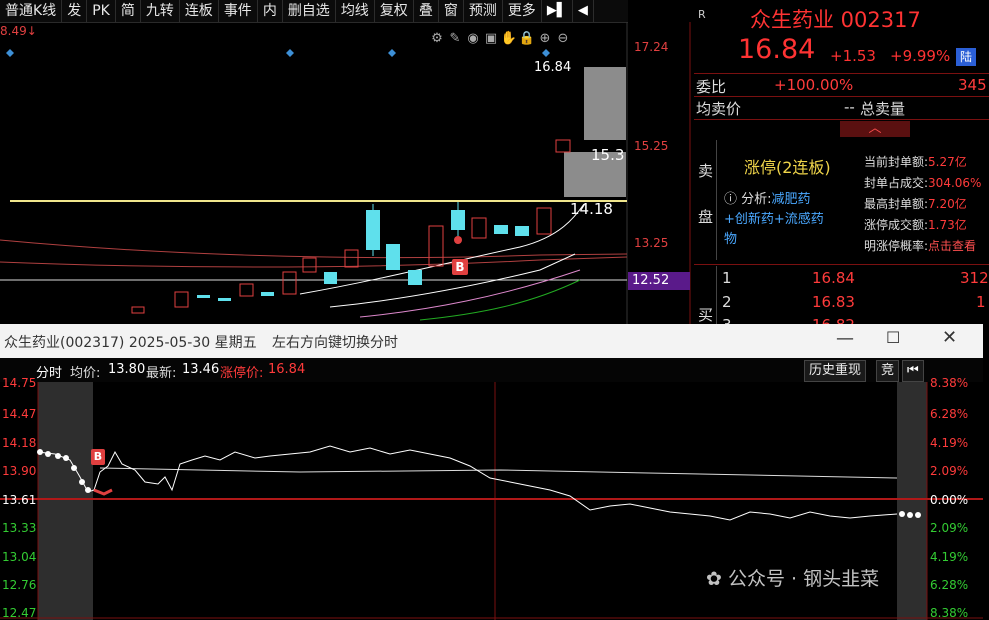  I want to click on toolbar-forecast: 预测, so click(483, 11).